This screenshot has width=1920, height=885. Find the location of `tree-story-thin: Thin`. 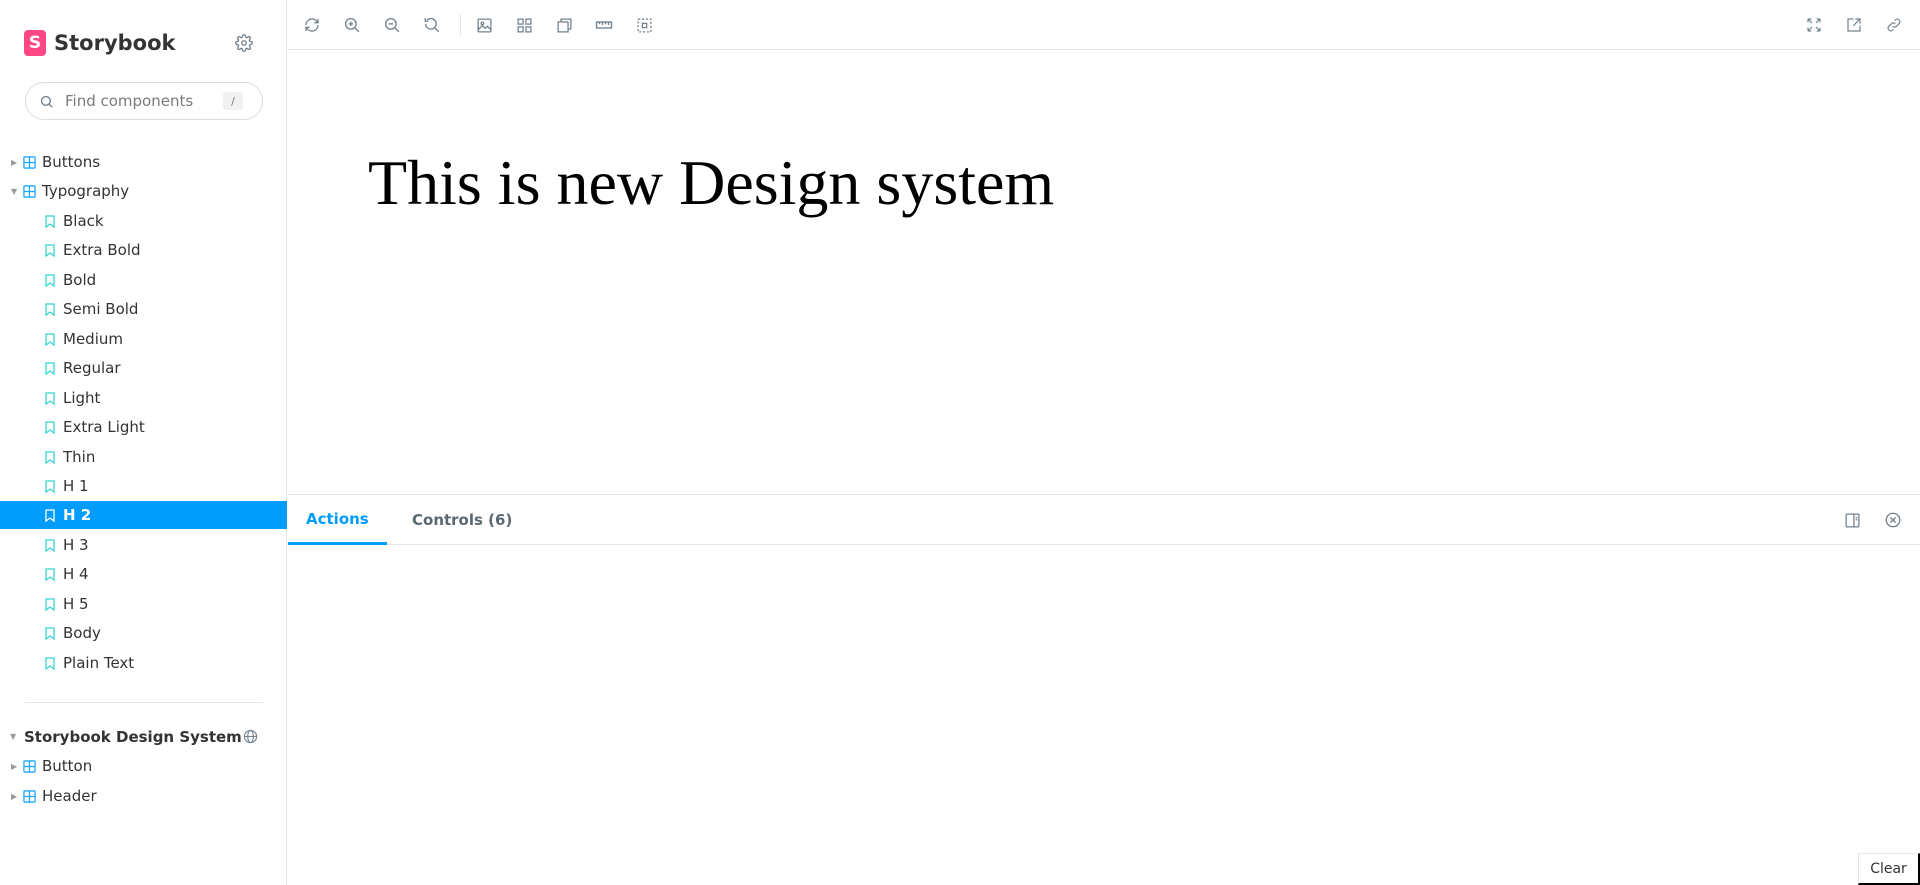

tree-story-thin: Thin is located at coordinates (143, 457).